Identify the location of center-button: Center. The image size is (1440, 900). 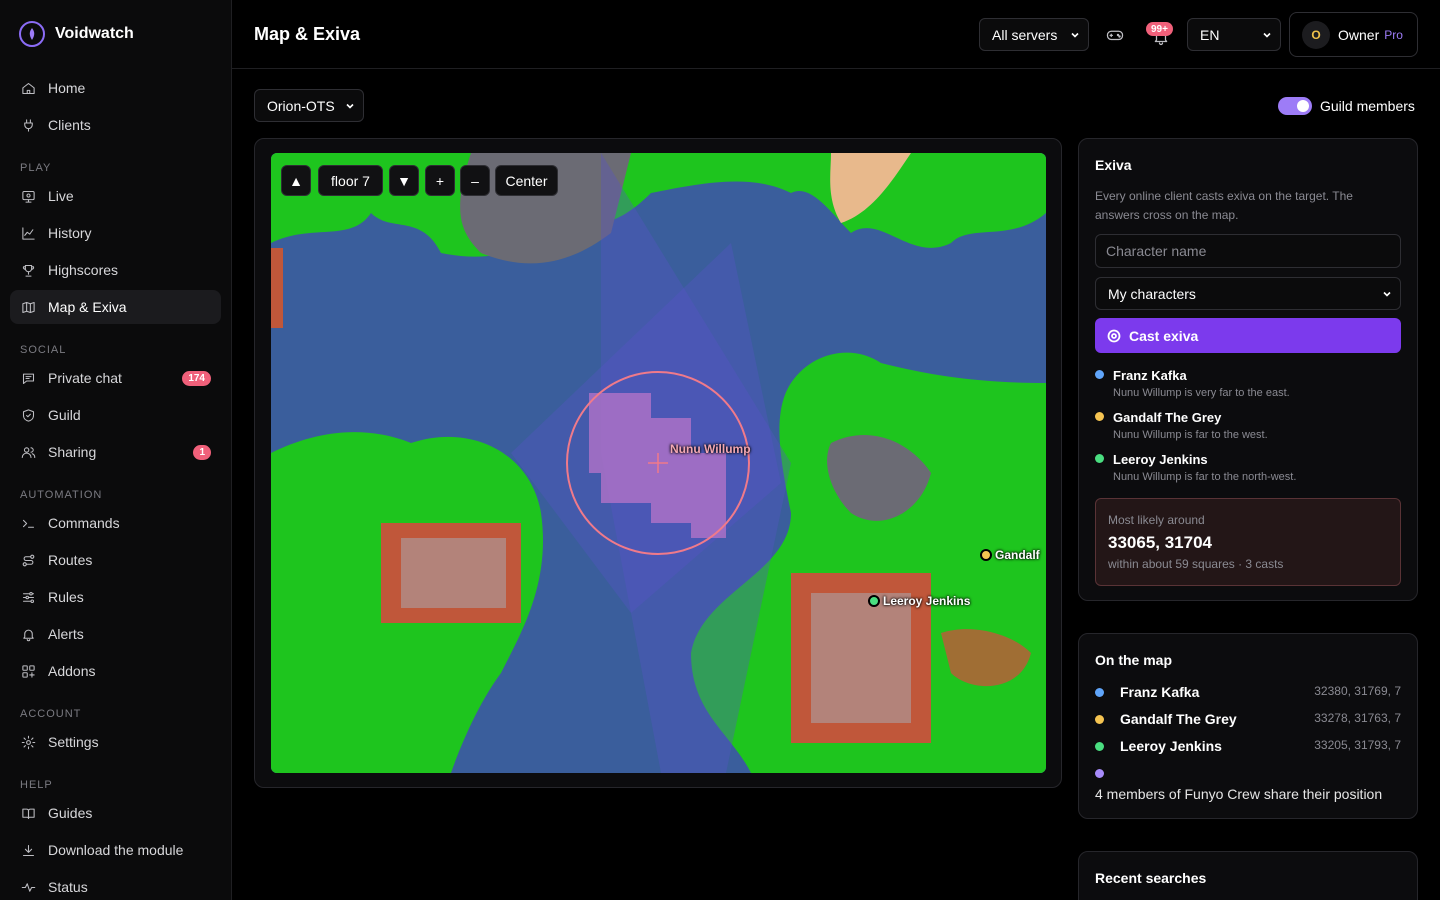
(526, 180).